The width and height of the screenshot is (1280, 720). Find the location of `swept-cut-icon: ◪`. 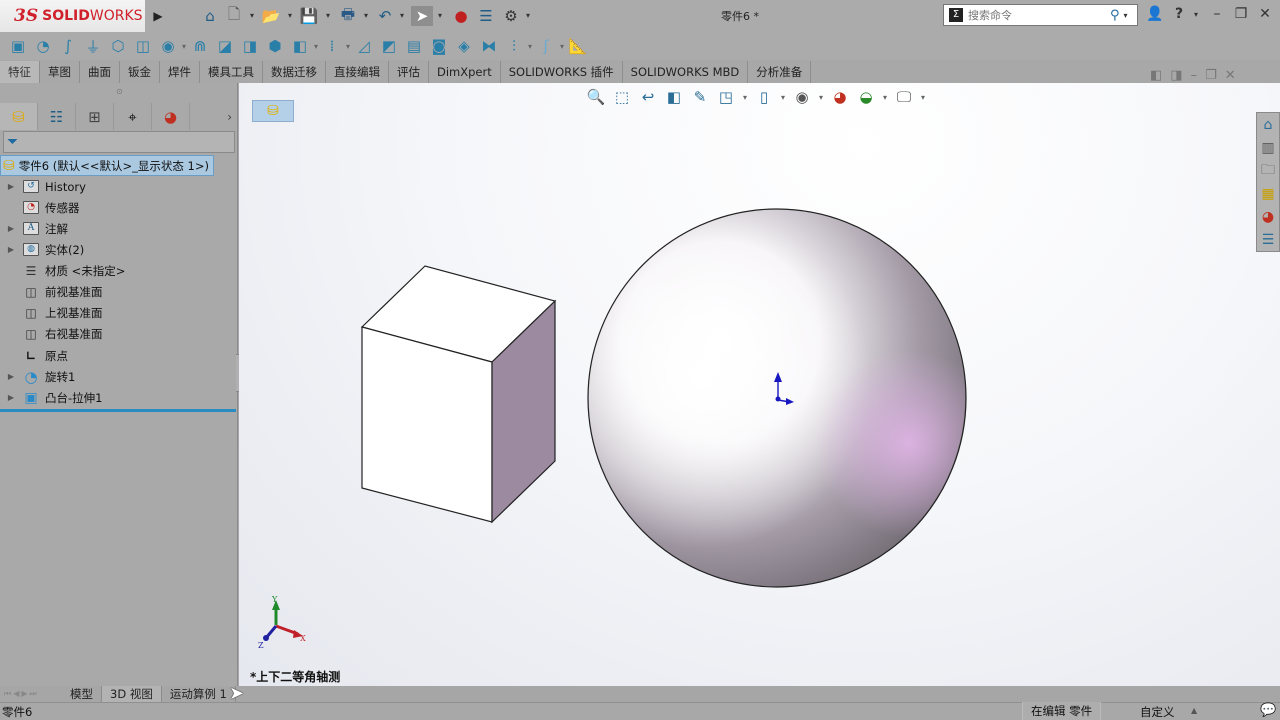

swept-cut-icon: ◪ is located at coordinates (225, 46).